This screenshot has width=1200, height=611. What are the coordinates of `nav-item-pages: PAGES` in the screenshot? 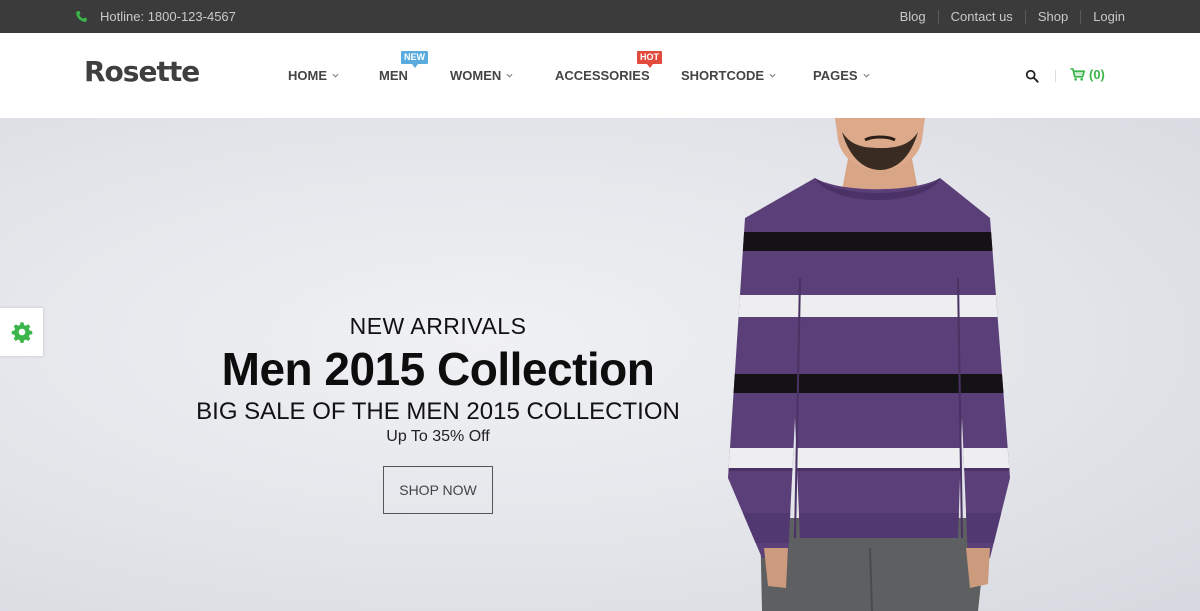 It's located at (841, 75).